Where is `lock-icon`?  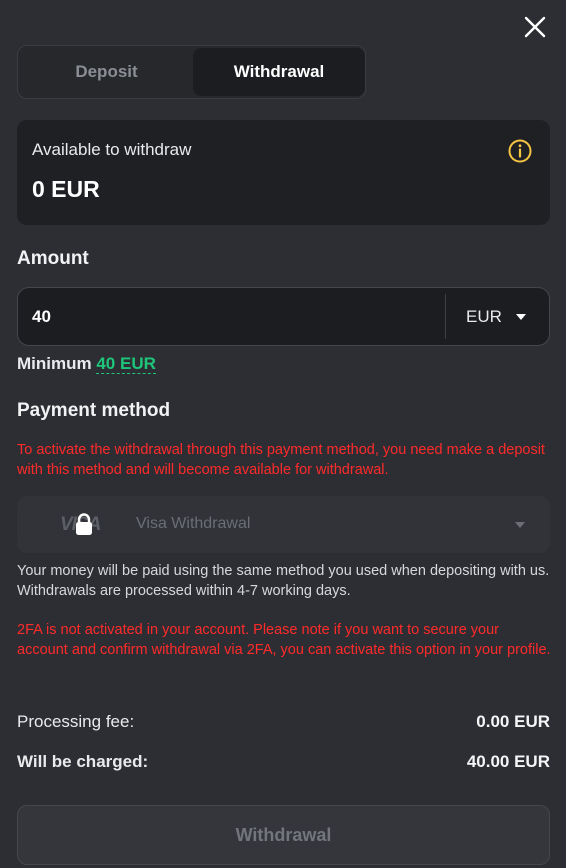 lock-icon is located at coordinates (84, 524).